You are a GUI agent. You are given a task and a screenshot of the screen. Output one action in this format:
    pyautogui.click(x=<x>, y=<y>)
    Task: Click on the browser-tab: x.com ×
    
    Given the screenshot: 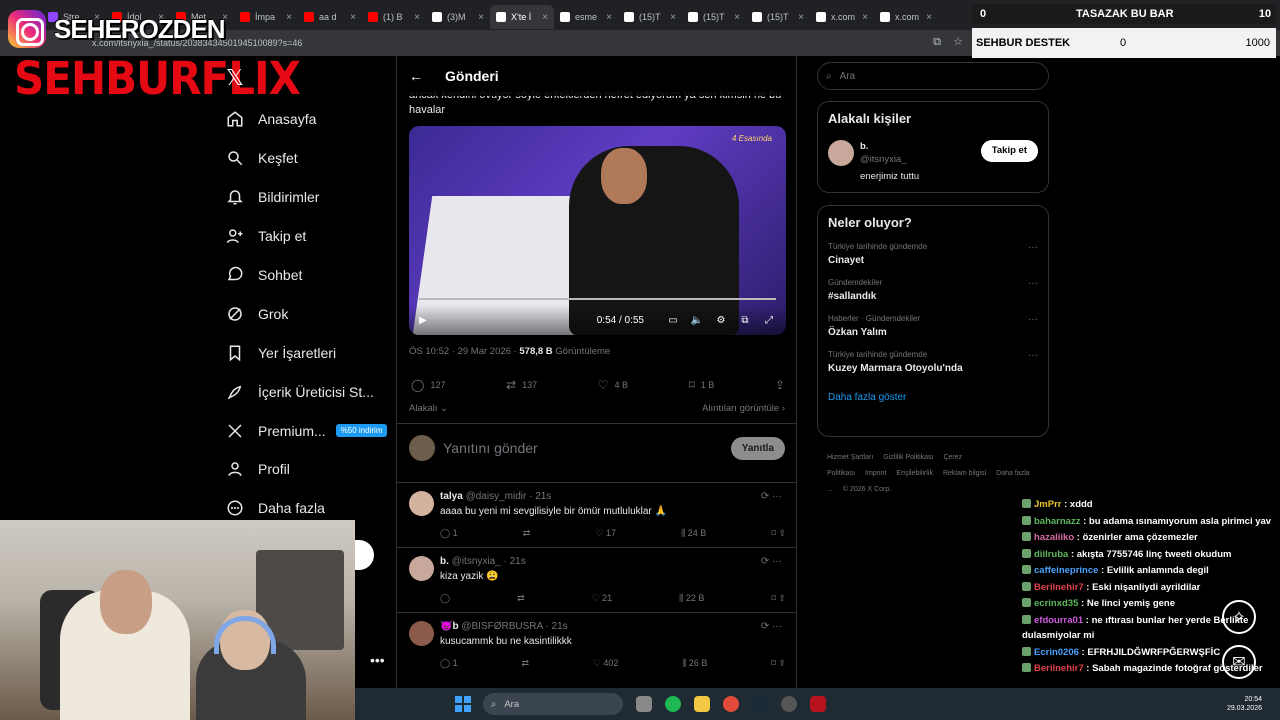 What is the action you would take?
    pyautogui.click(x=906, y=17)
    